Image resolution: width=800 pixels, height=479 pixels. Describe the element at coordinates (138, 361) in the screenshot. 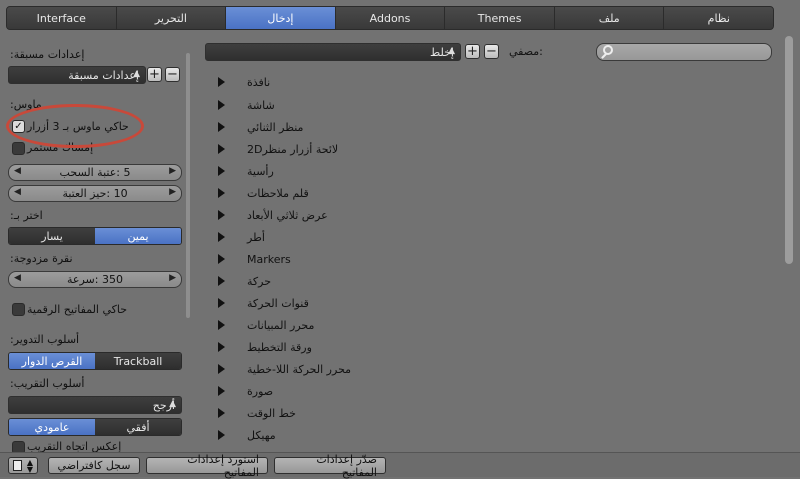

I see `orbit-trackball-option: Trackball` at that location.